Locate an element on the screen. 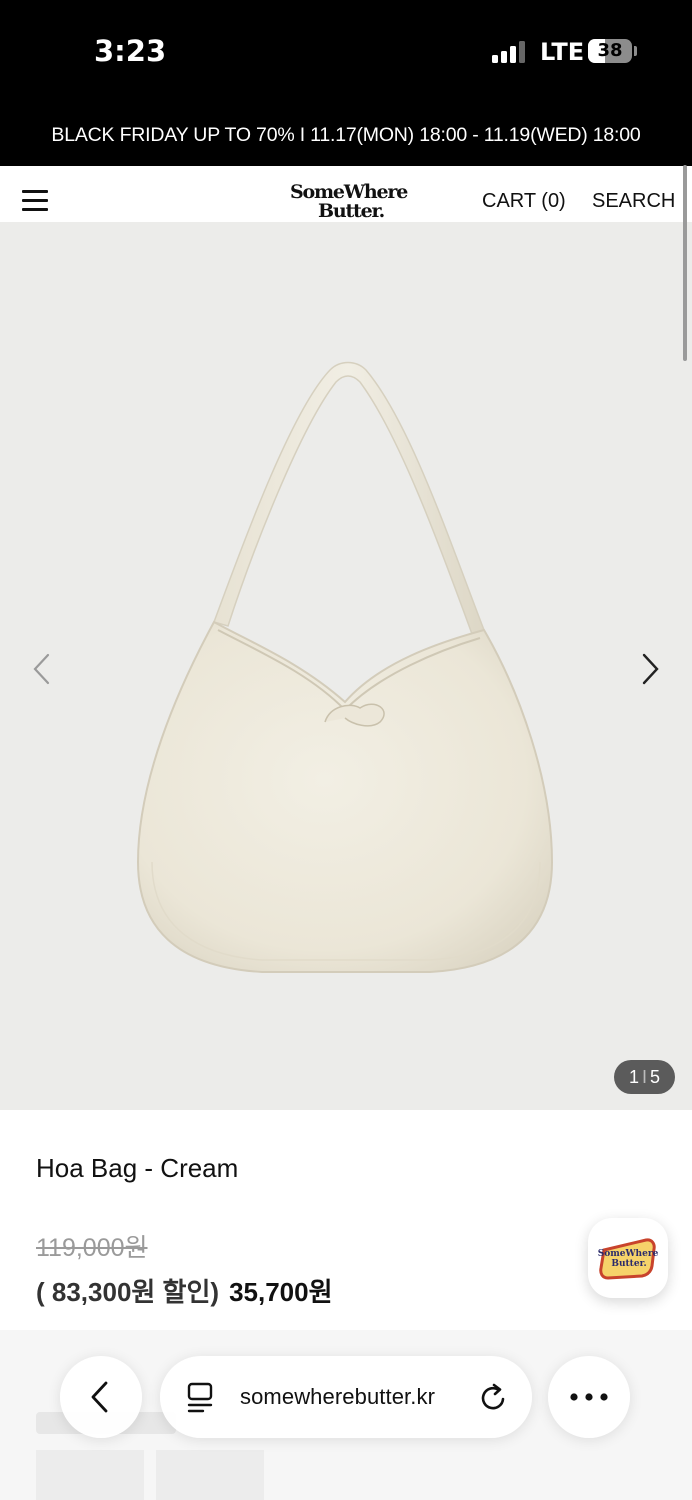  browser-back-button is located at coordinates (101, 1397).